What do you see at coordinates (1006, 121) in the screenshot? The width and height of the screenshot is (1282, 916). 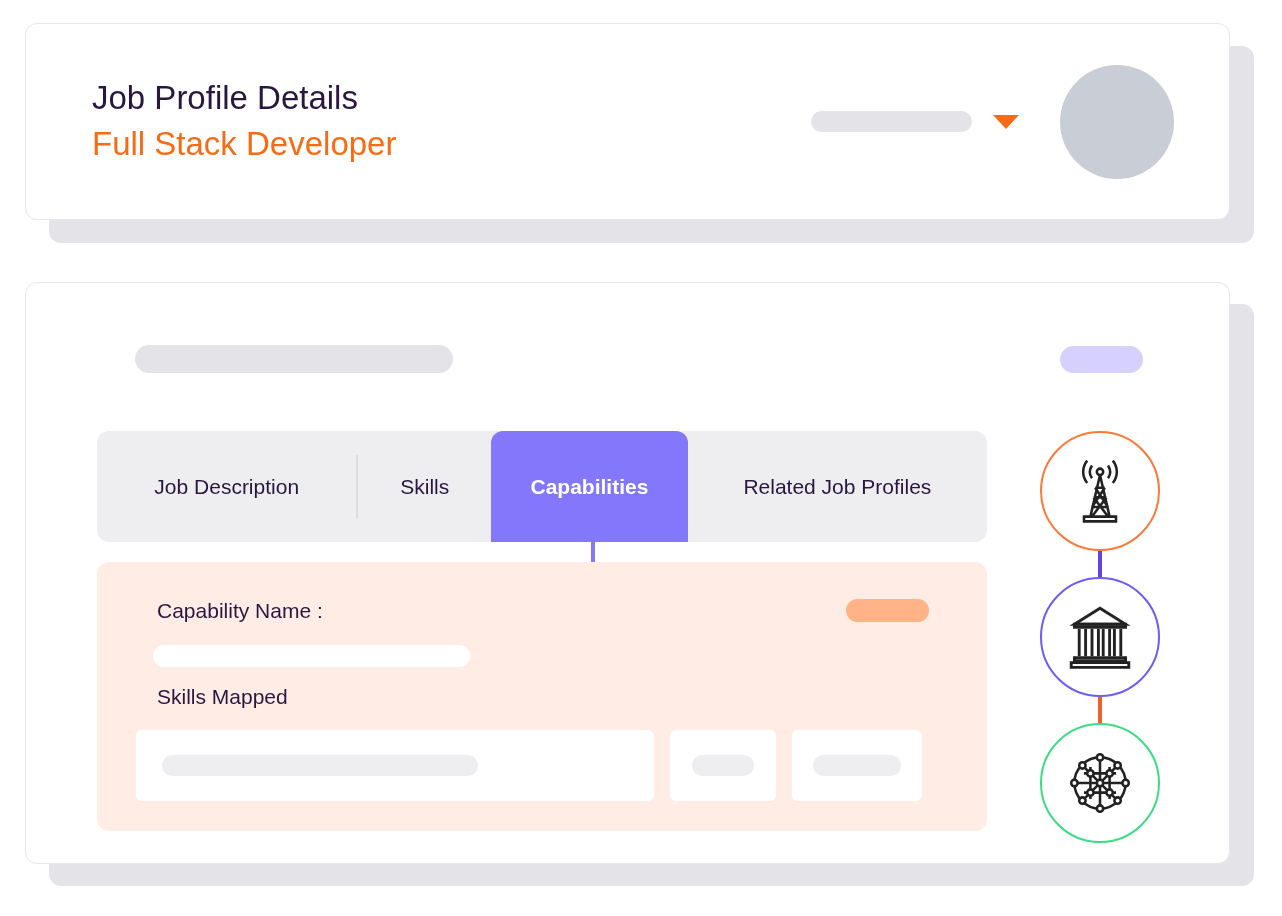 I see `dropdown-caret-icon` at bounding box center [1006, 121].